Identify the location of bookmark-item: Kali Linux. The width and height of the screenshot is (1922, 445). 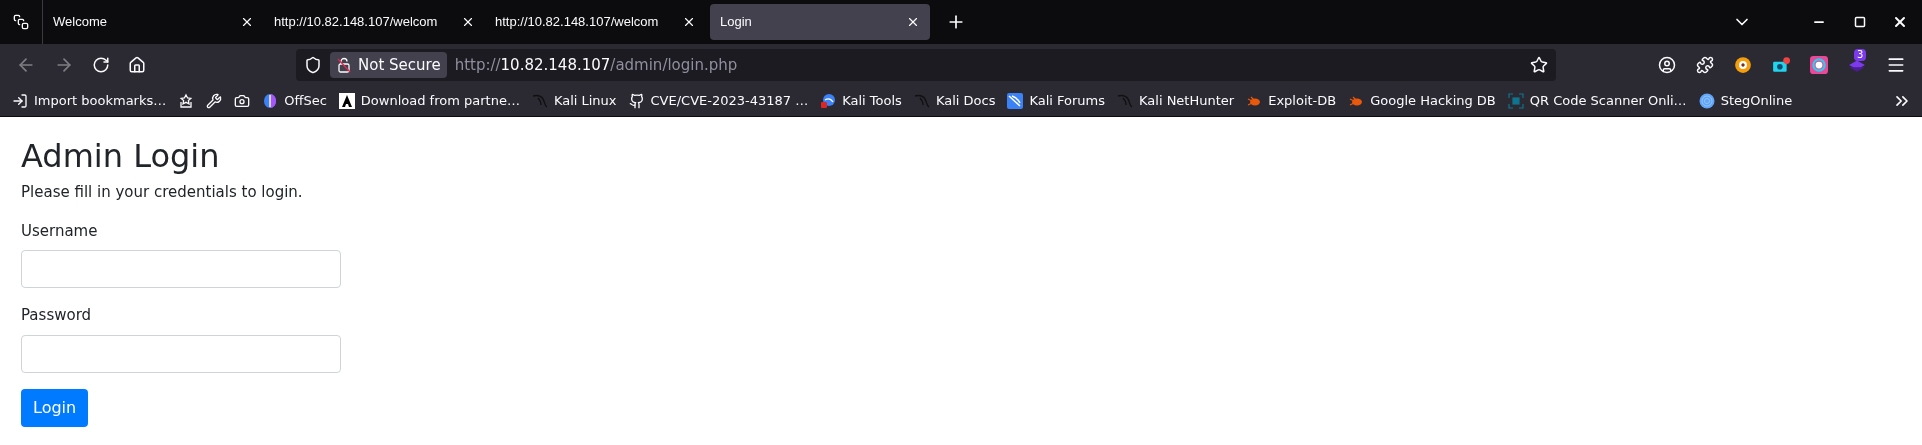
(574, 101).